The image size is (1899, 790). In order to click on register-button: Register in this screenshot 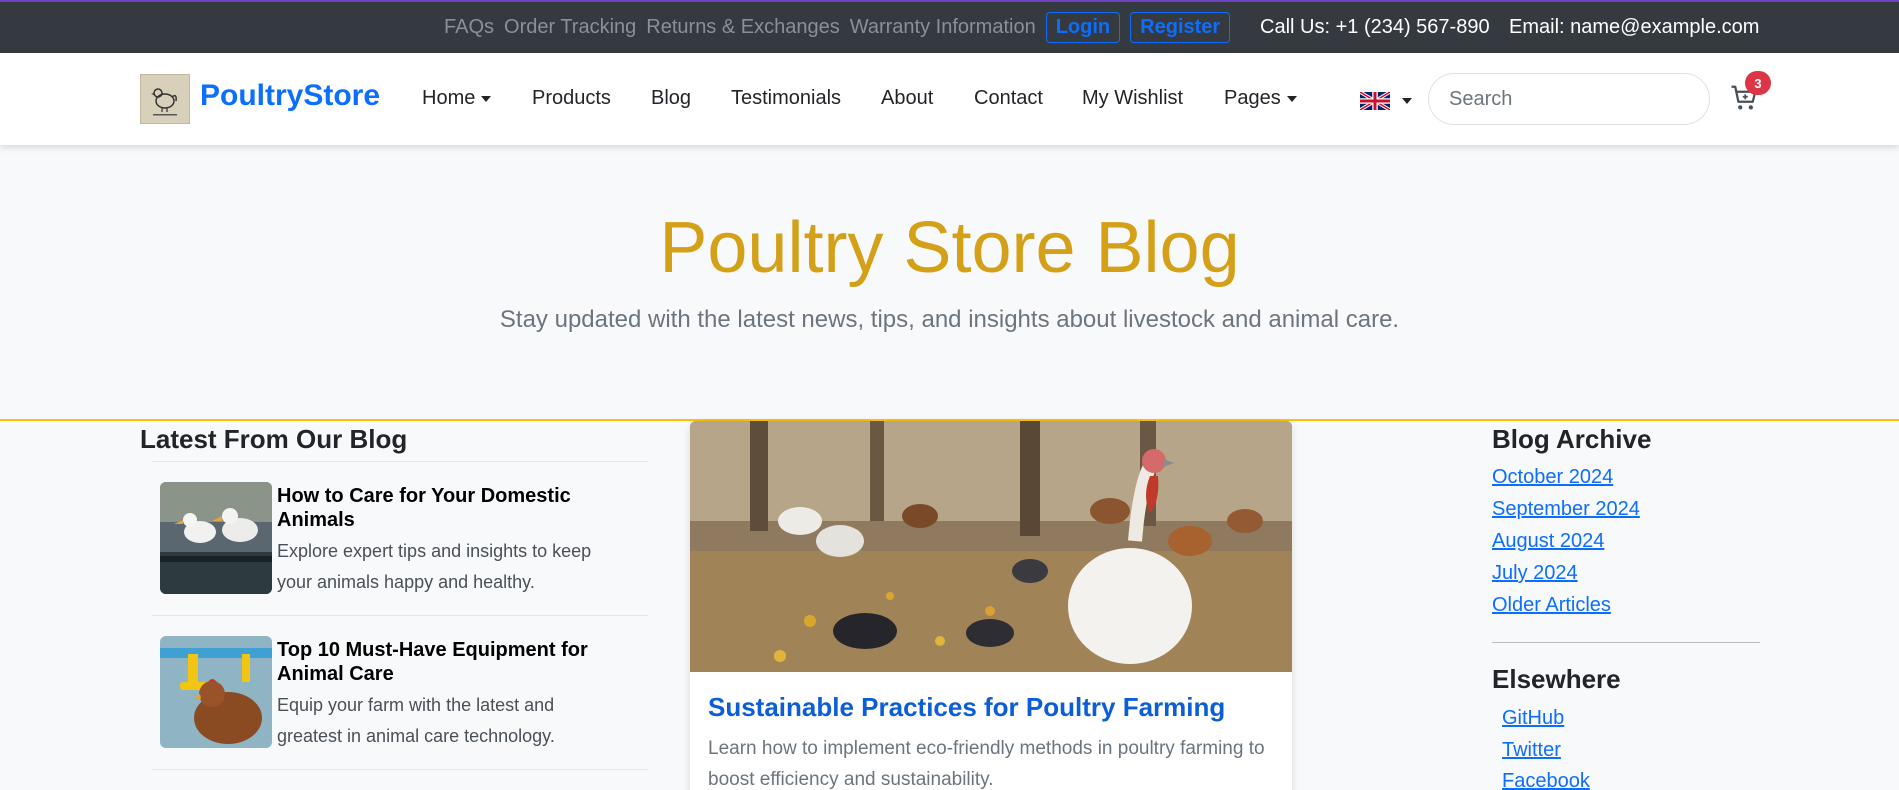, I will do `click(1180, 27)`.